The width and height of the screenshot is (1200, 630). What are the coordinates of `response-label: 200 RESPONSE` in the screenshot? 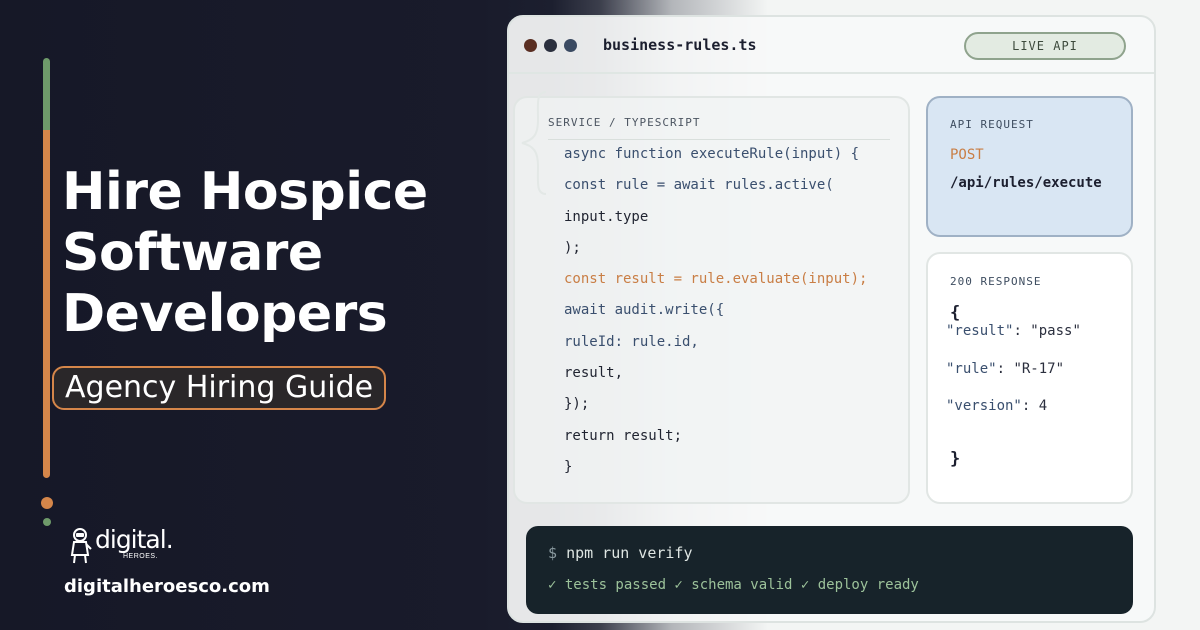 It's located at (996, 281).